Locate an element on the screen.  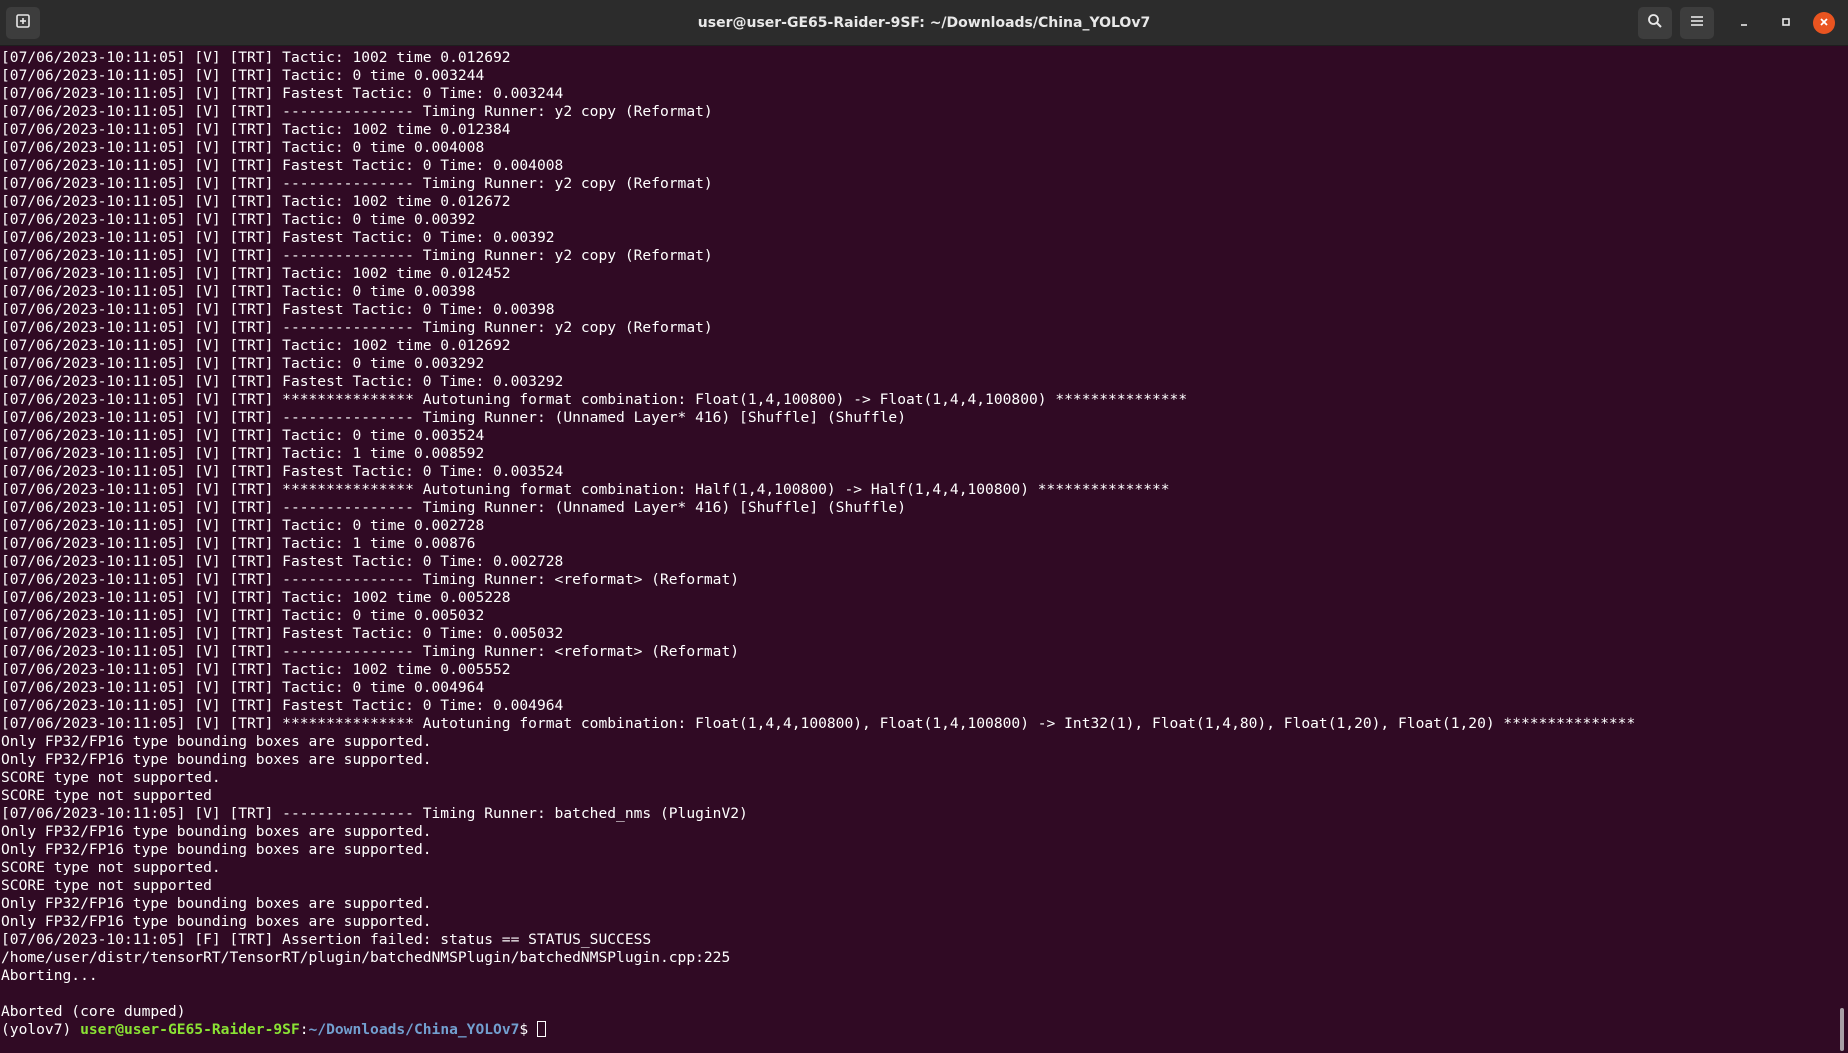
prompt-env: (yolov7) is located at coordinates (41, 1029).